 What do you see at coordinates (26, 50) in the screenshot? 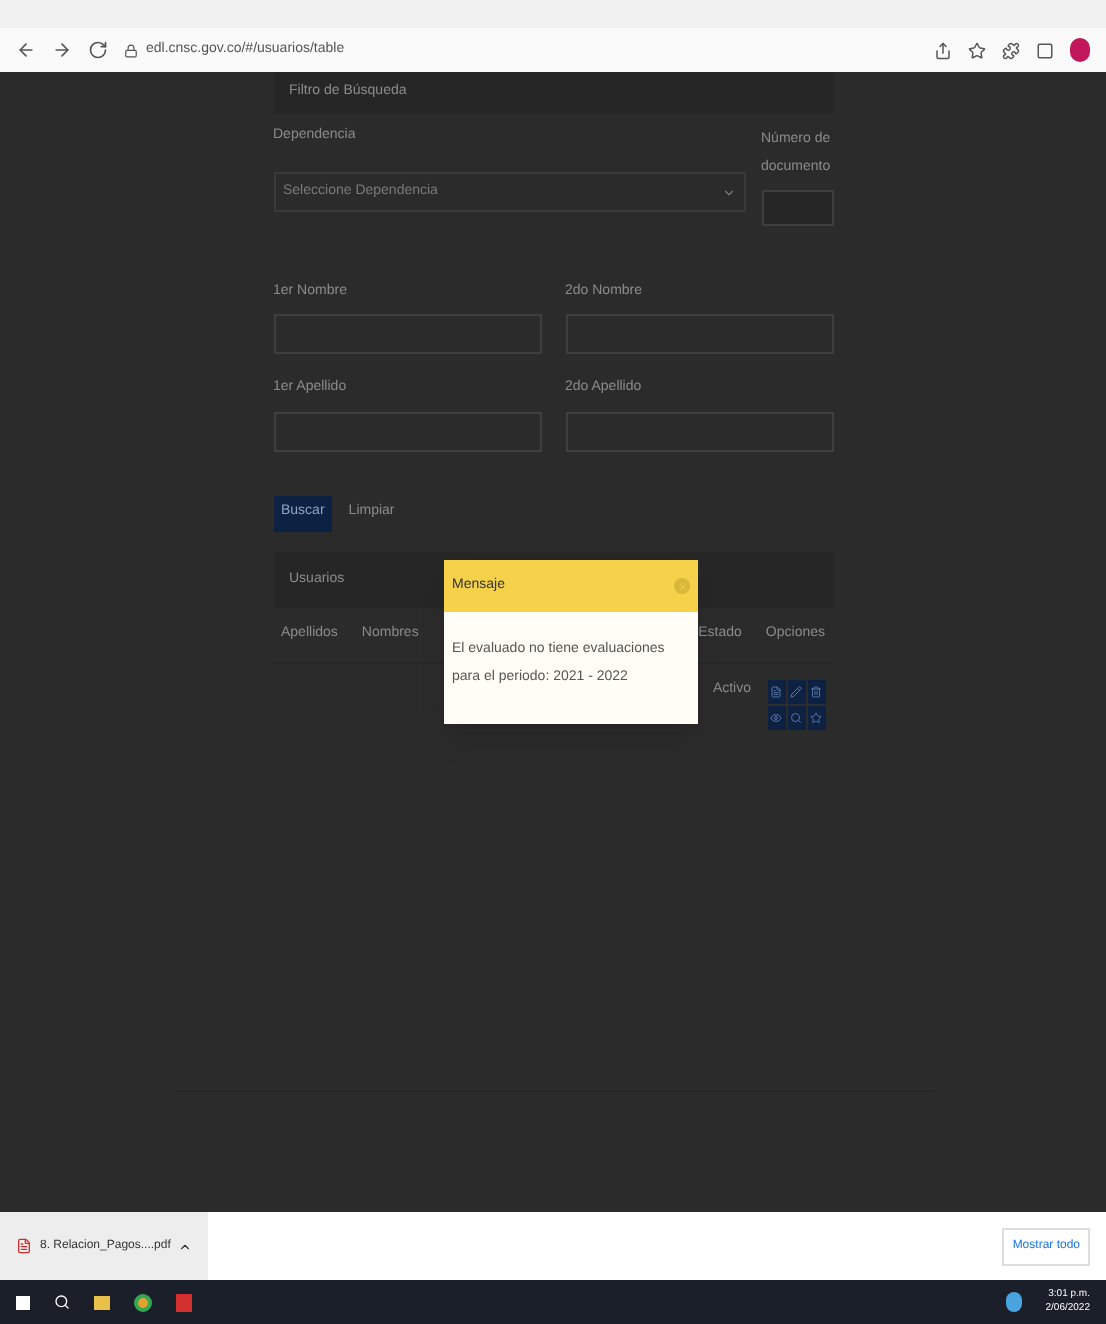
I see `back-icon` at bounding box center [26, 50].